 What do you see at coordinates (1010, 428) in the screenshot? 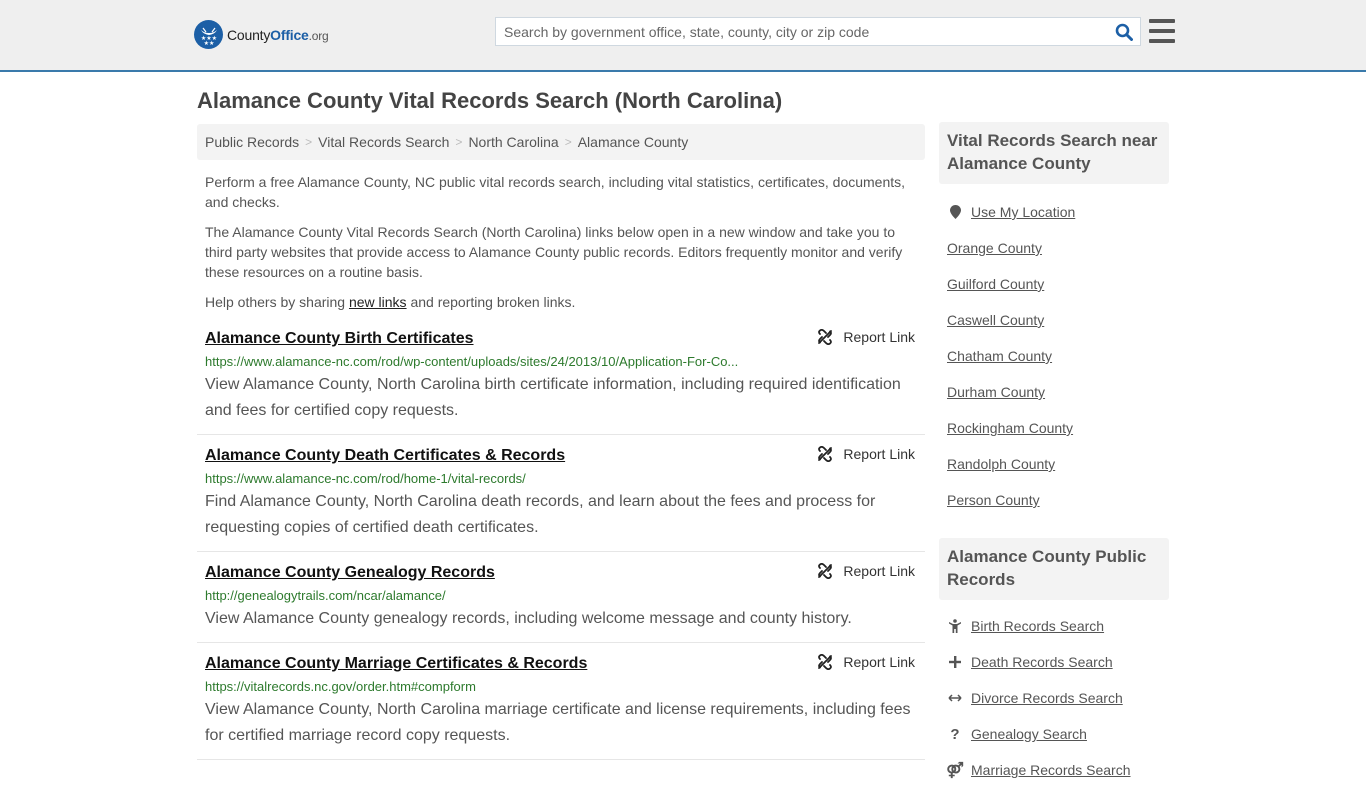
I see `nearby-county-link: Rockingham County` at bounding box center [1010, 428].